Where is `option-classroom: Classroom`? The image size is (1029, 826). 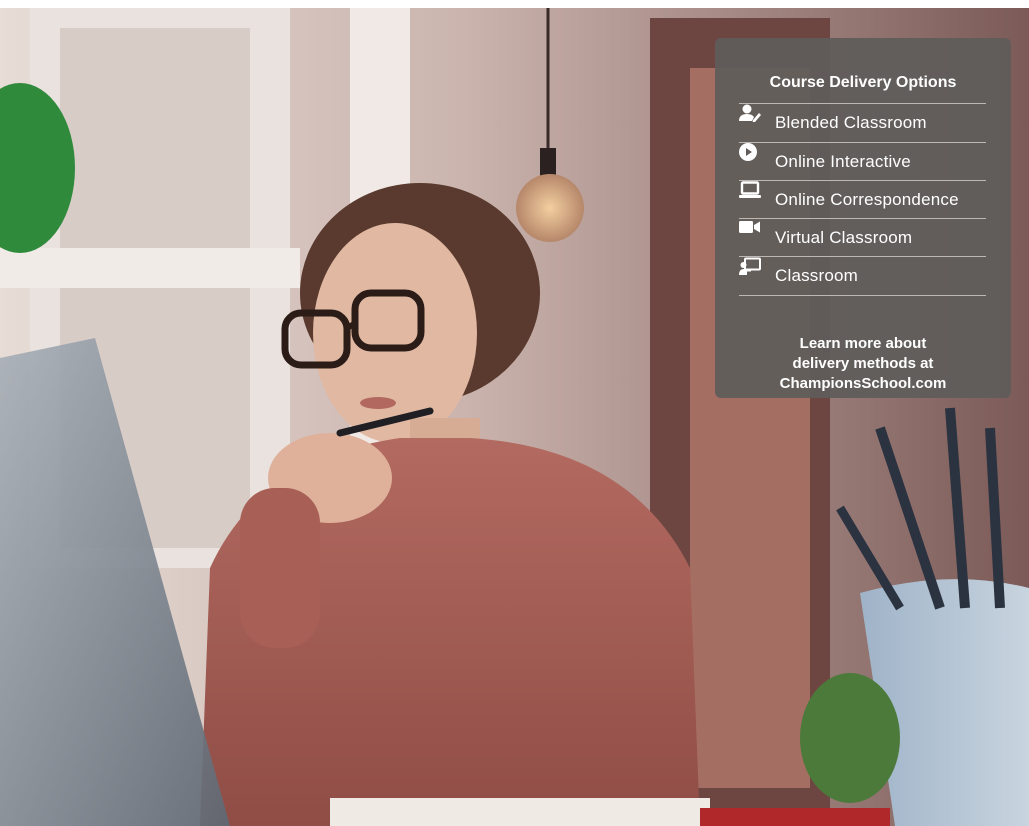 option-classroom: Classroom is located at coordinates (862, 276).